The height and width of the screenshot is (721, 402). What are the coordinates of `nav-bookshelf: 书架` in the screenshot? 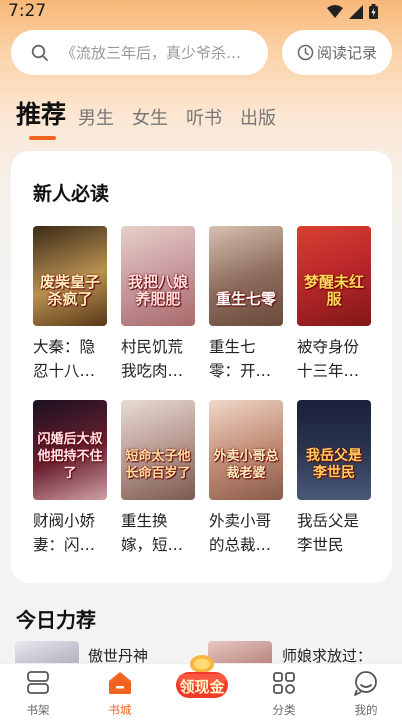 It's located at (38, 694).